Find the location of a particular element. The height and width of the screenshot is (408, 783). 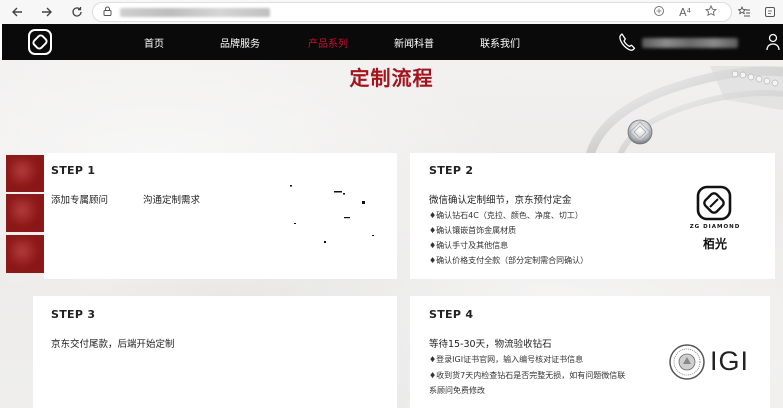

step-3-card: STEP 3 京东交付尾款，后端开始定制 is located at coordinates (215, 352).